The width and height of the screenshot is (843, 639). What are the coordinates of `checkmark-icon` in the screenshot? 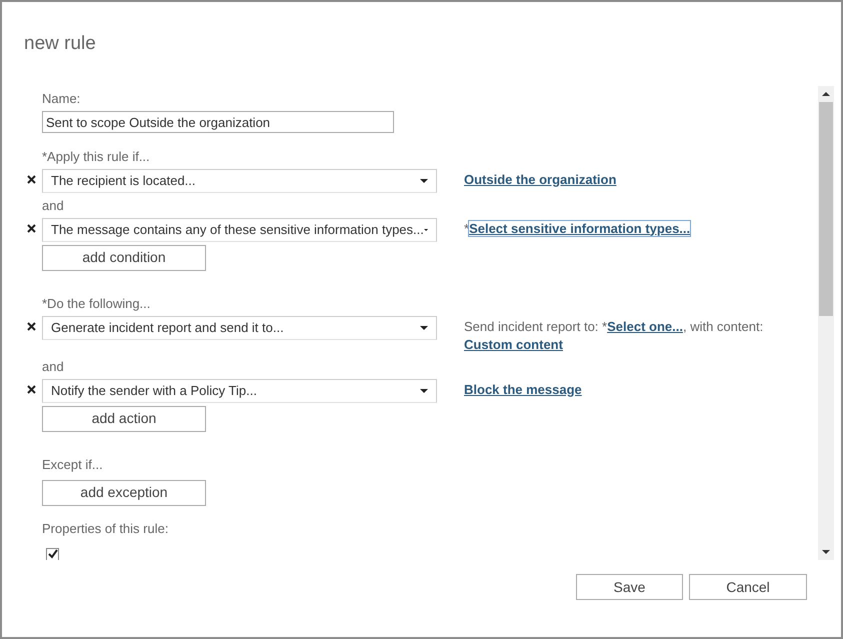 It's located at (53, 554).